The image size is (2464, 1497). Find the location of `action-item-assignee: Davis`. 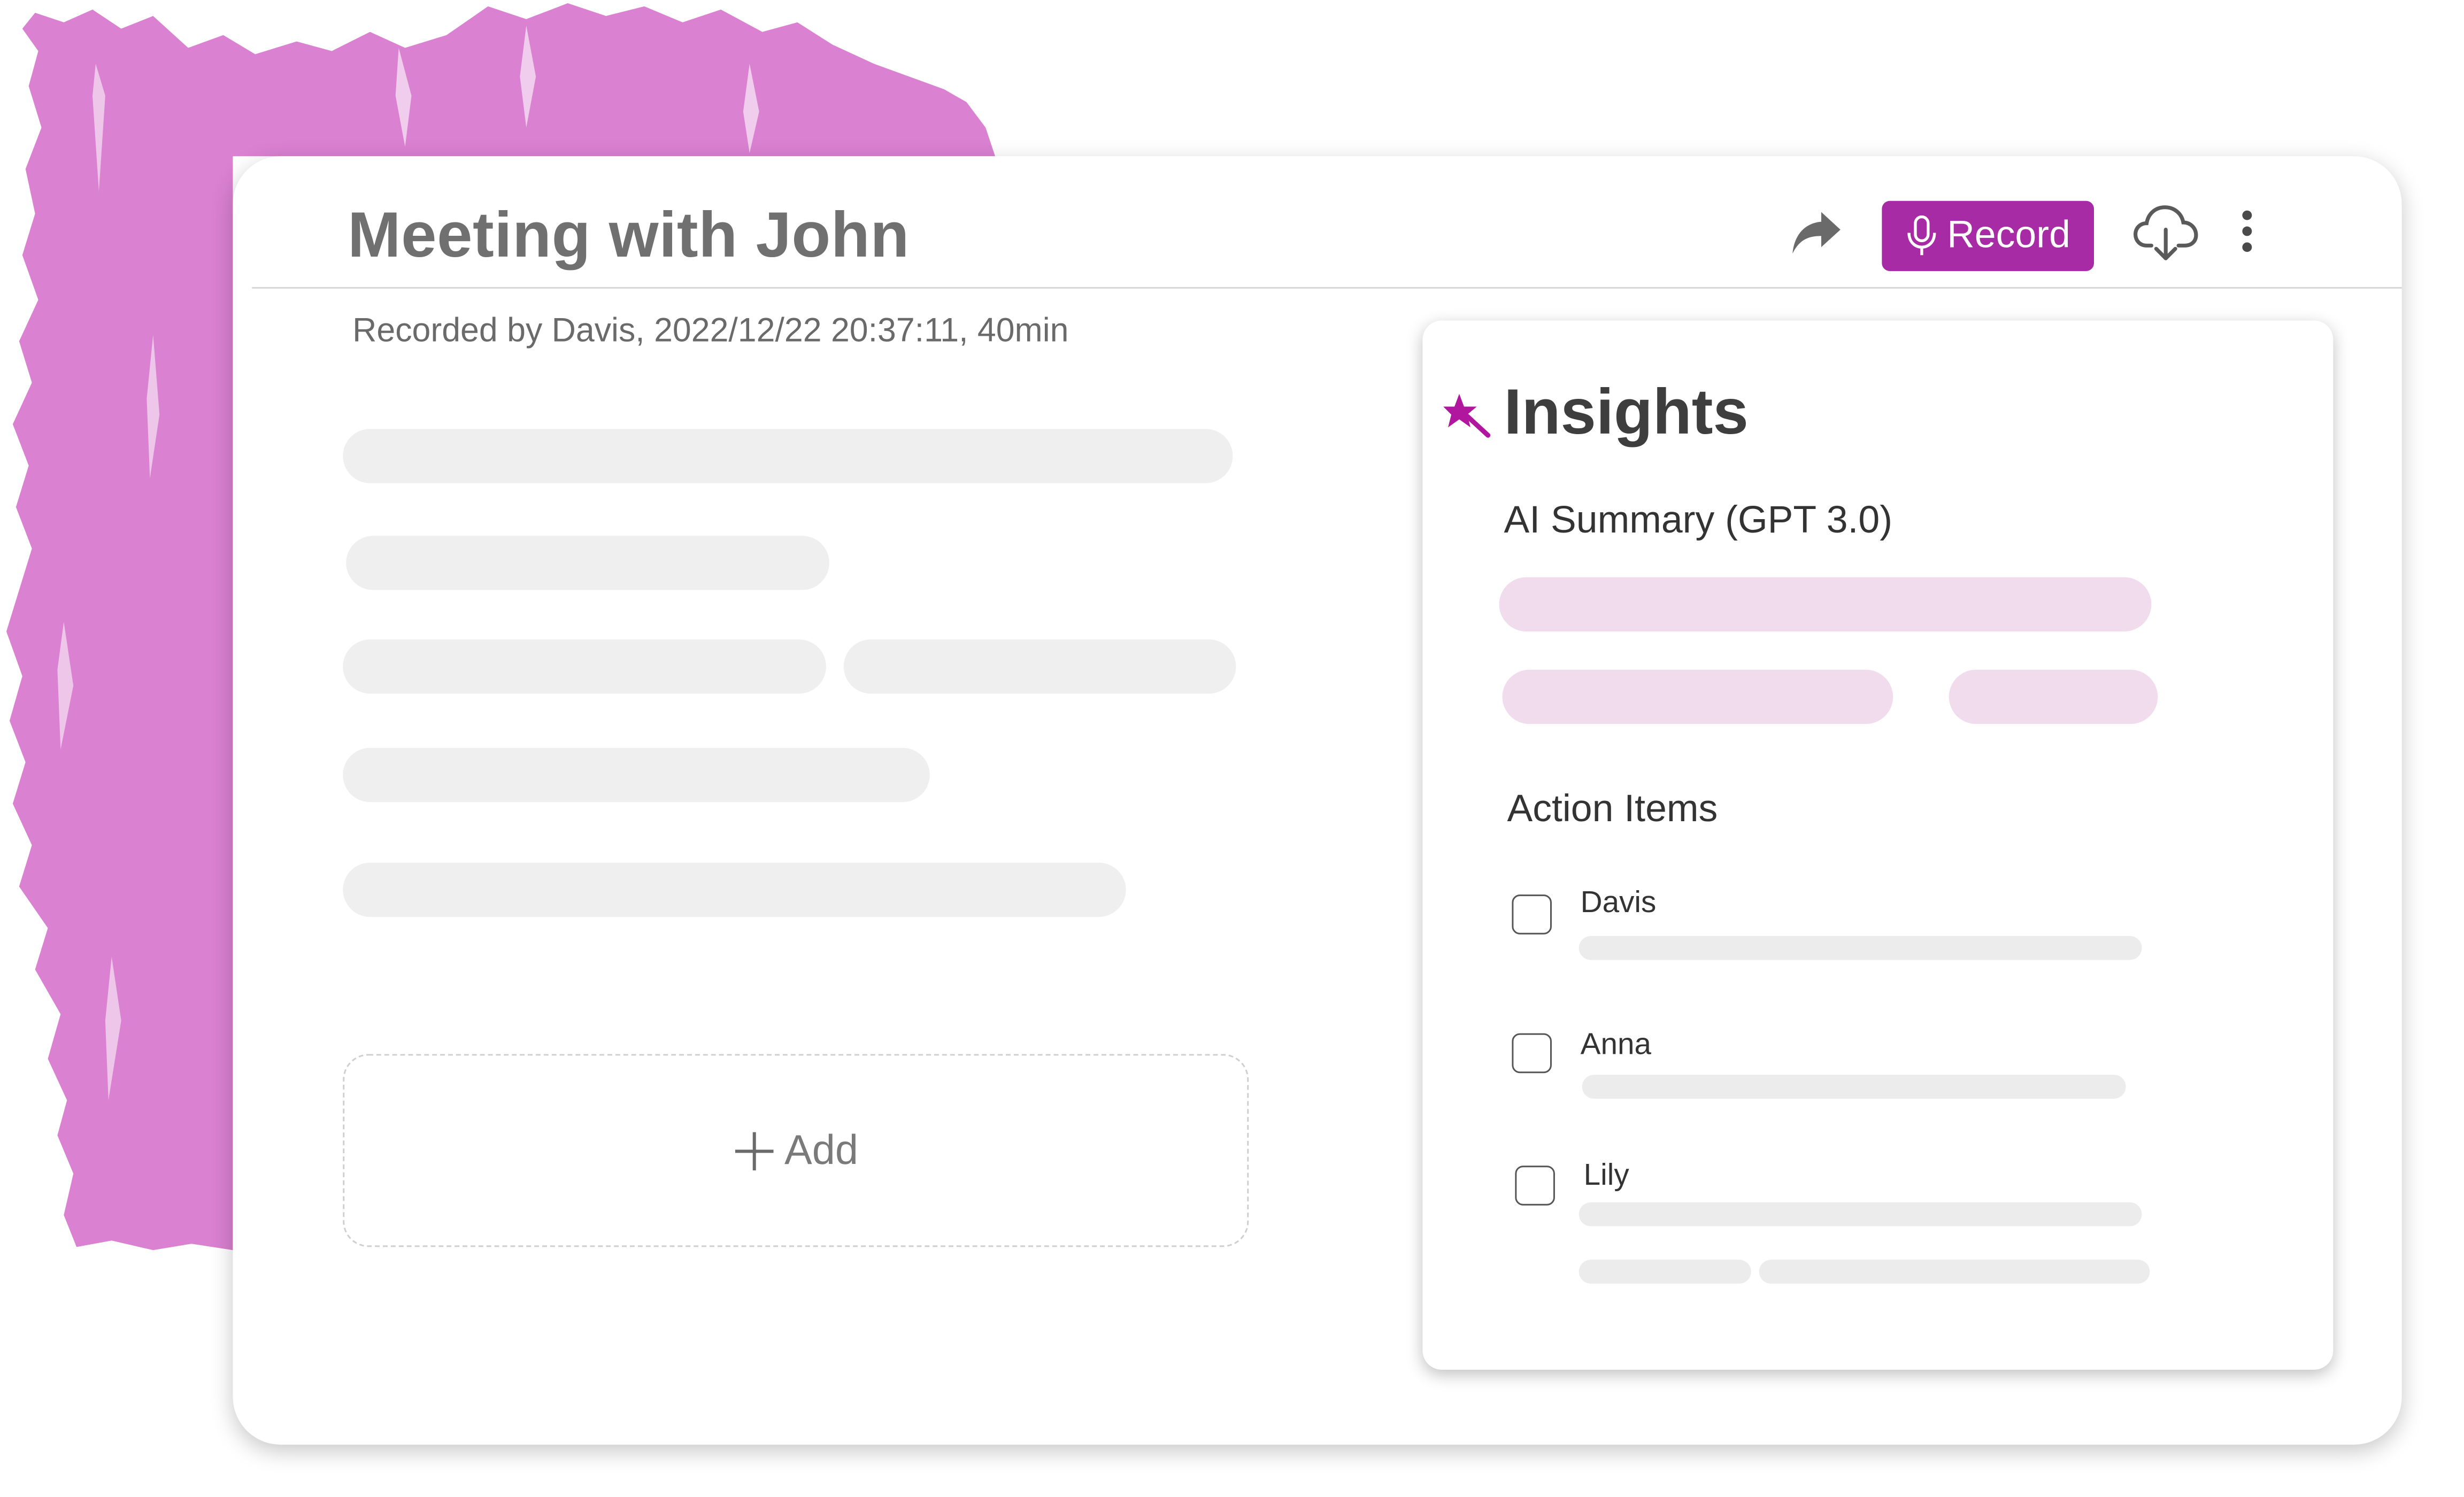

action-item-assignee: Davis is located at coordinates (1618, 903).